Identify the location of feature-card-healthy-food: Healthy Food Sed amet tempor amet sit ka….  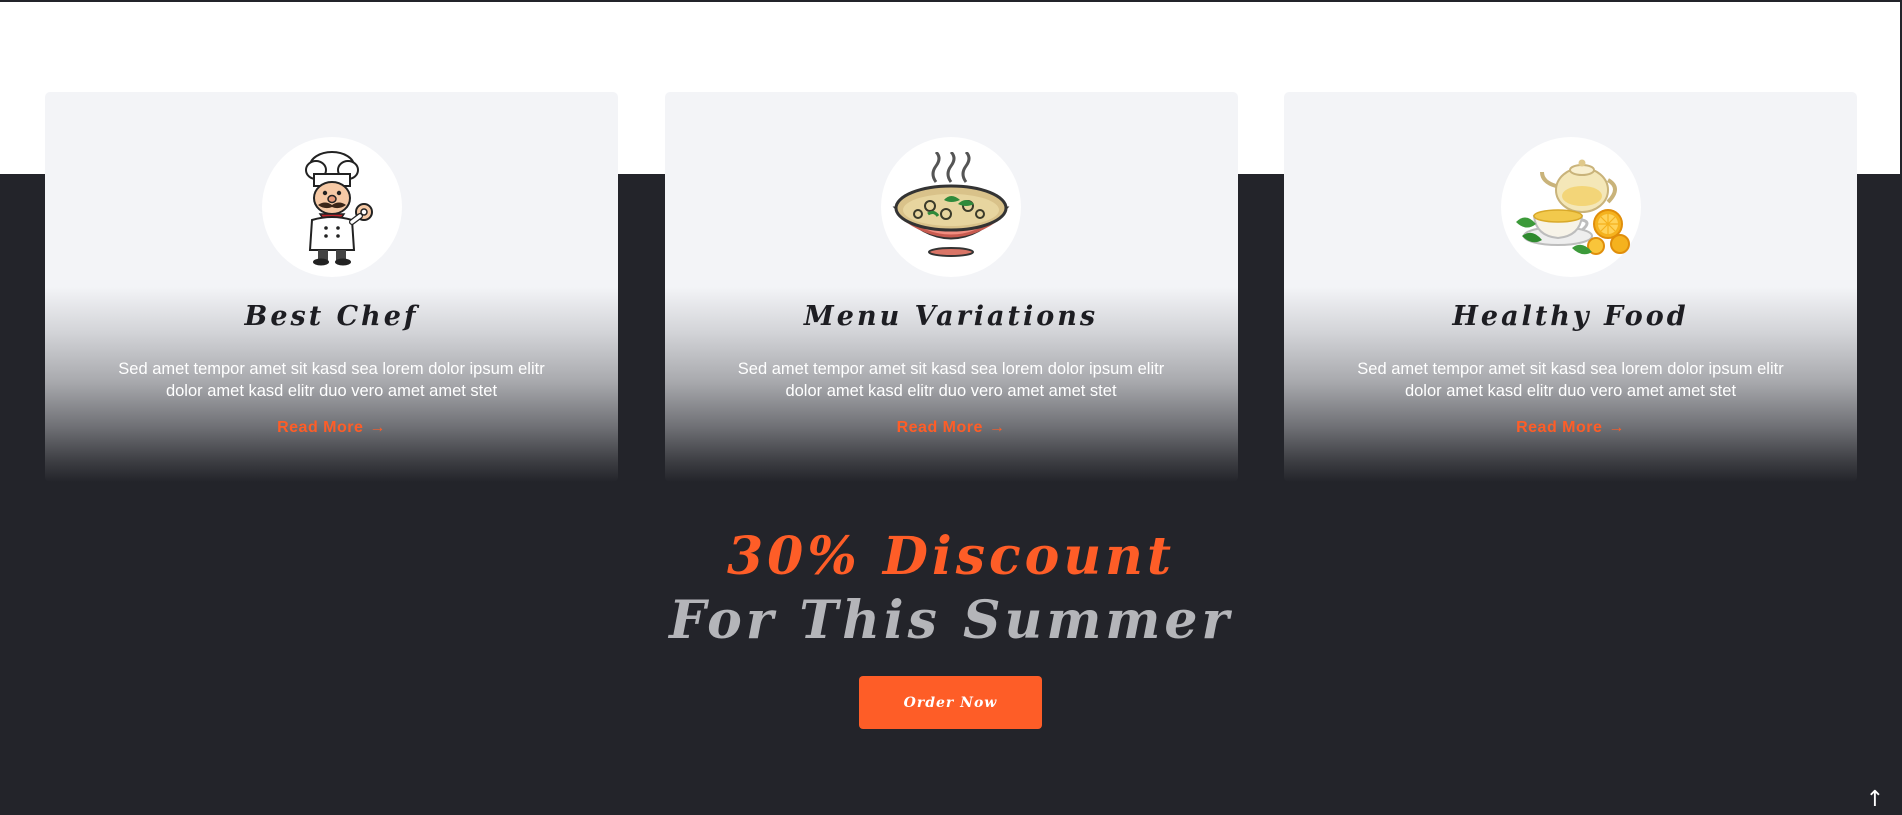
(1570, 287).